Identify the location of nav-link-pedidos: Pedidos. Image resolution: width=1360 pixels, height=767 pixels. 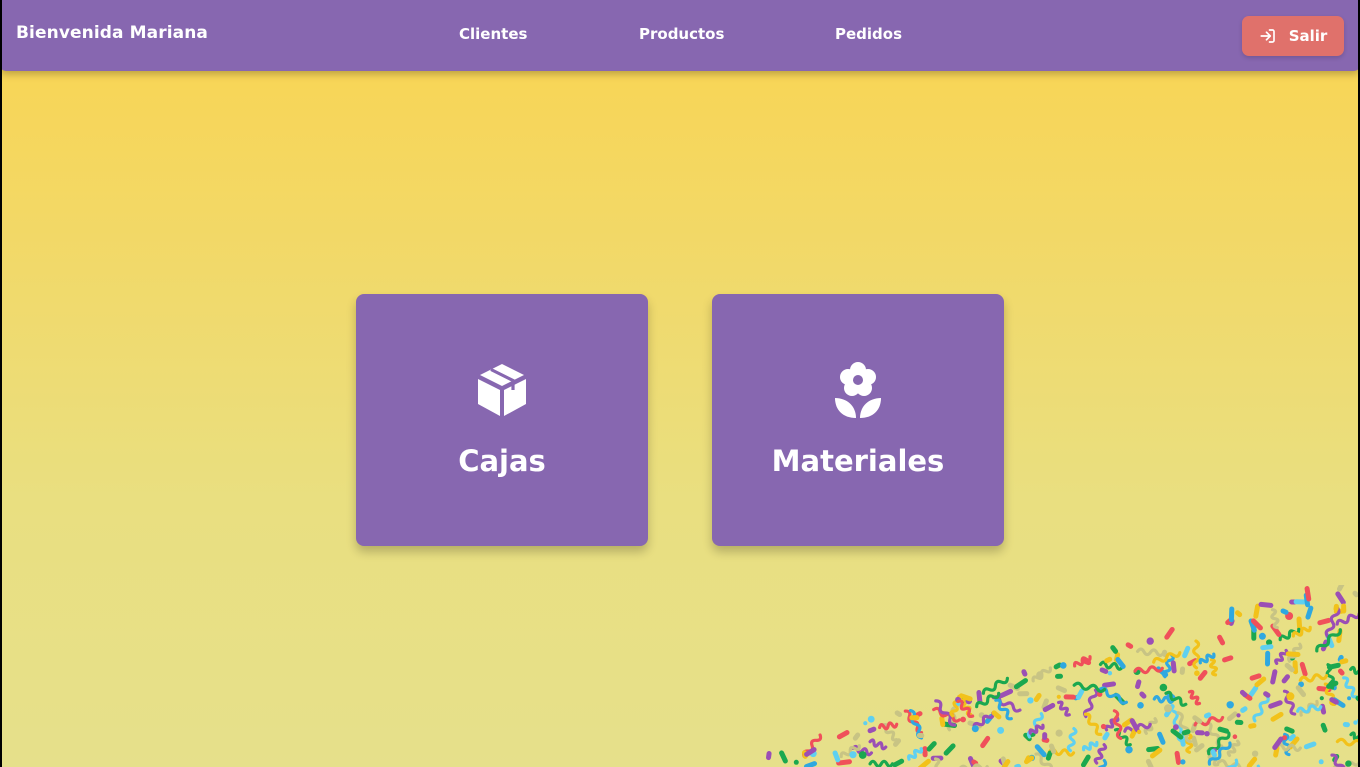
(868, 34).